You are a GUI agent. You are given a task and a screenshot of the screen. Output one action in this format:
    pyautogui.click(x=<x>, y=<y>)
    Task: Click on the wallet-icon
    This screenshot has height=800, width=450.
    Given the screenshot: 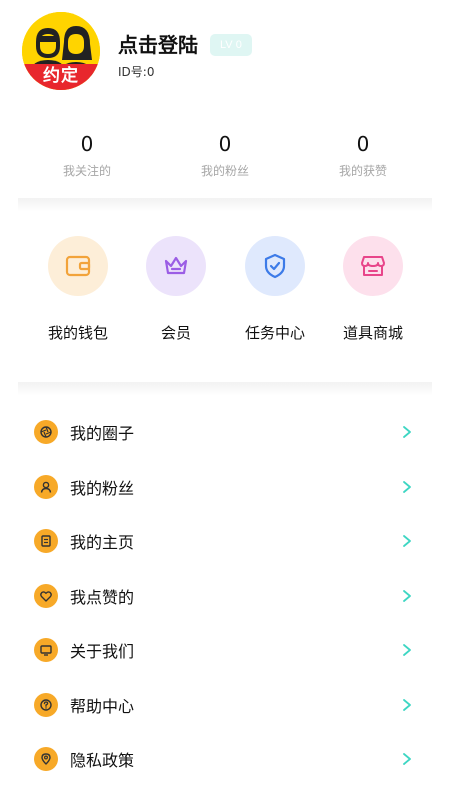 What is the action you would take?
    pyautogui.click(x=78, y=266)
    